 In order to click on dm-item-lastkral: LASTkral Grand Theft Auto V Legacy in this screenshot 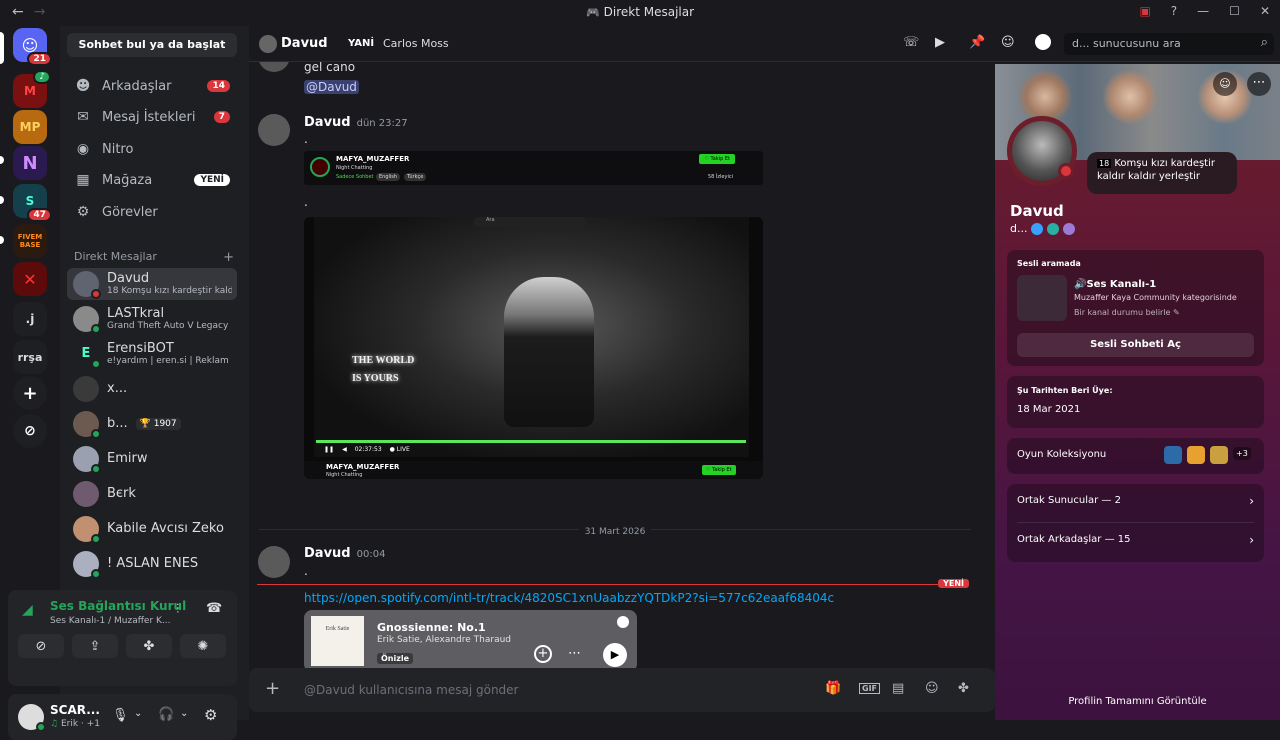, I will do `click(152, 319)`.